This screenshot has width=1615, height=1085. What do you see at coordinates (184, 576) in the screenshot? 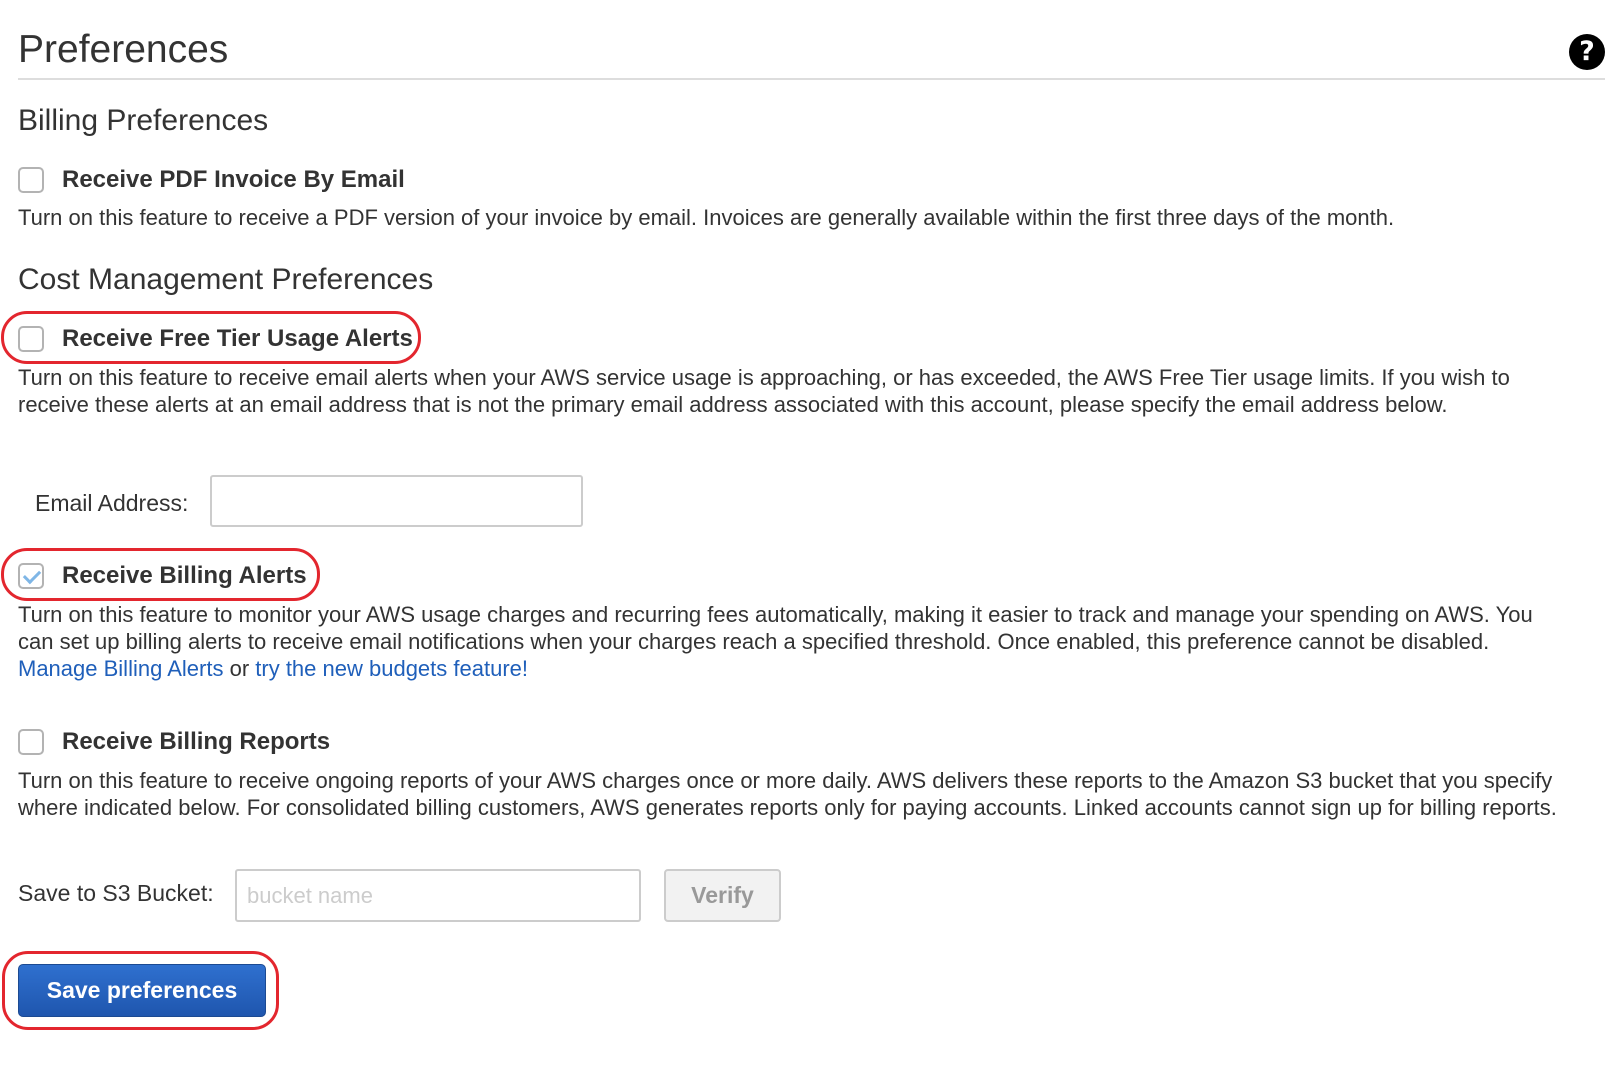
I see `billing-alerts-label: Receive Billing Alerts` at bounding box center [184, 576].